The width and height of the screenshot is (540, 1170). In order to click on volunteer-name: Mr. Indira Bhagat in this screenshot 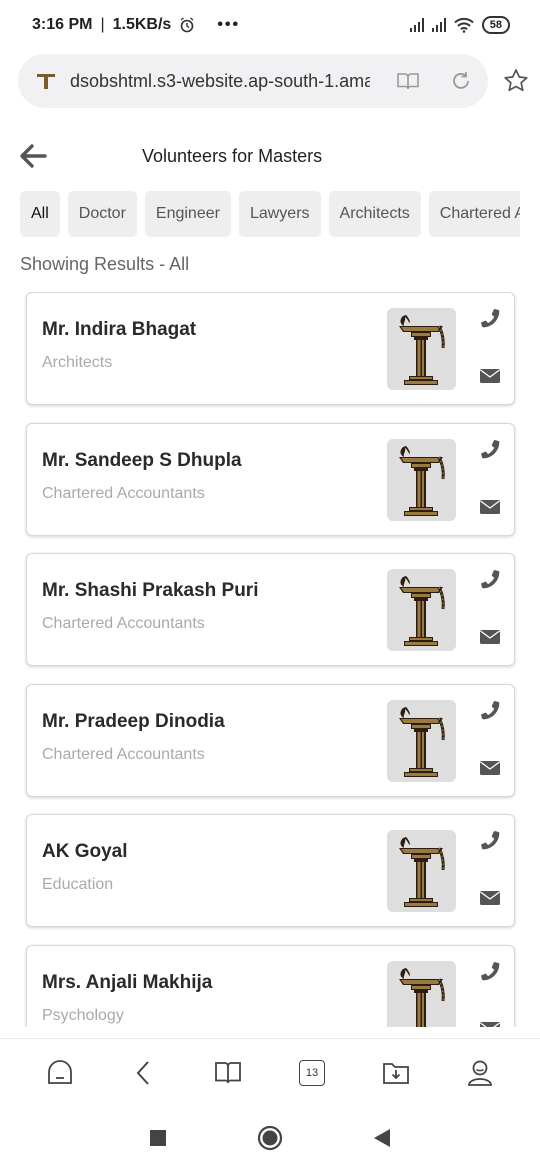, I will do `click(119, 329)`.